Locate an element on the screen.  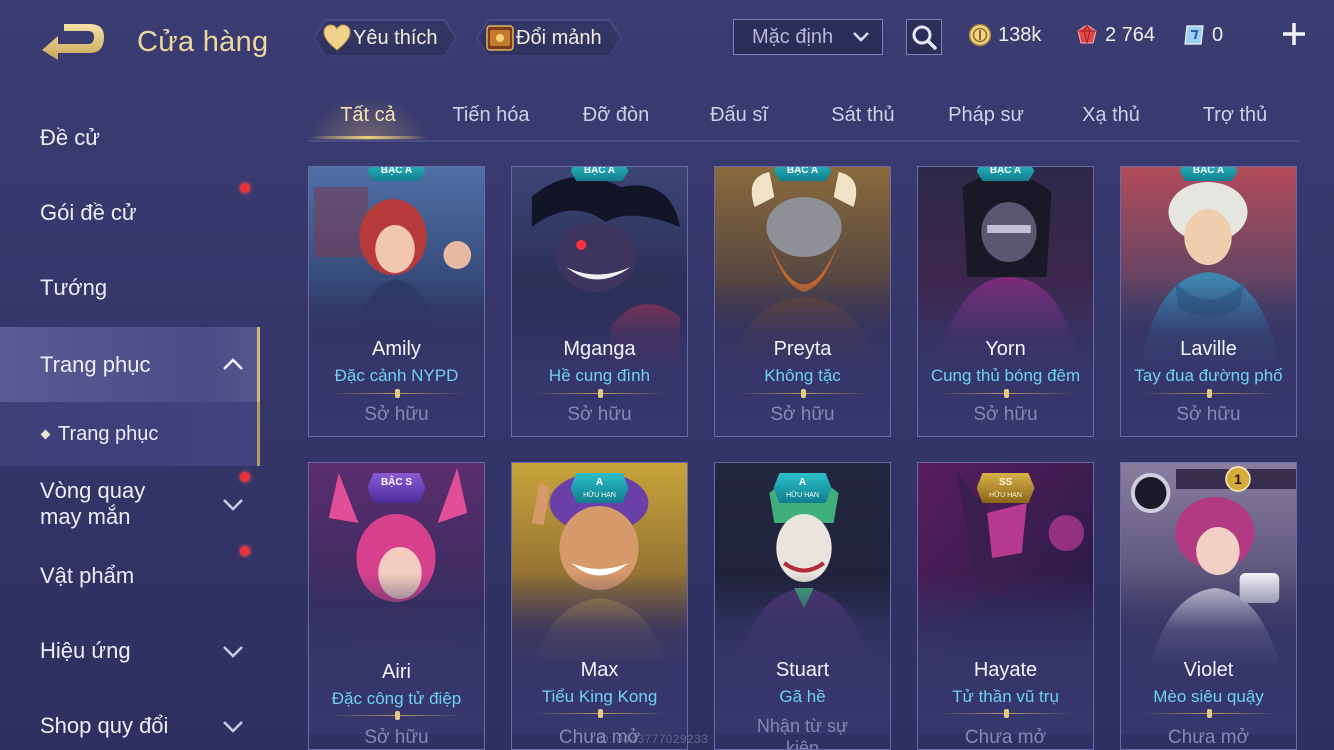
sidebar-item-label: Vật phẩm is located at coordinates (87, 575).